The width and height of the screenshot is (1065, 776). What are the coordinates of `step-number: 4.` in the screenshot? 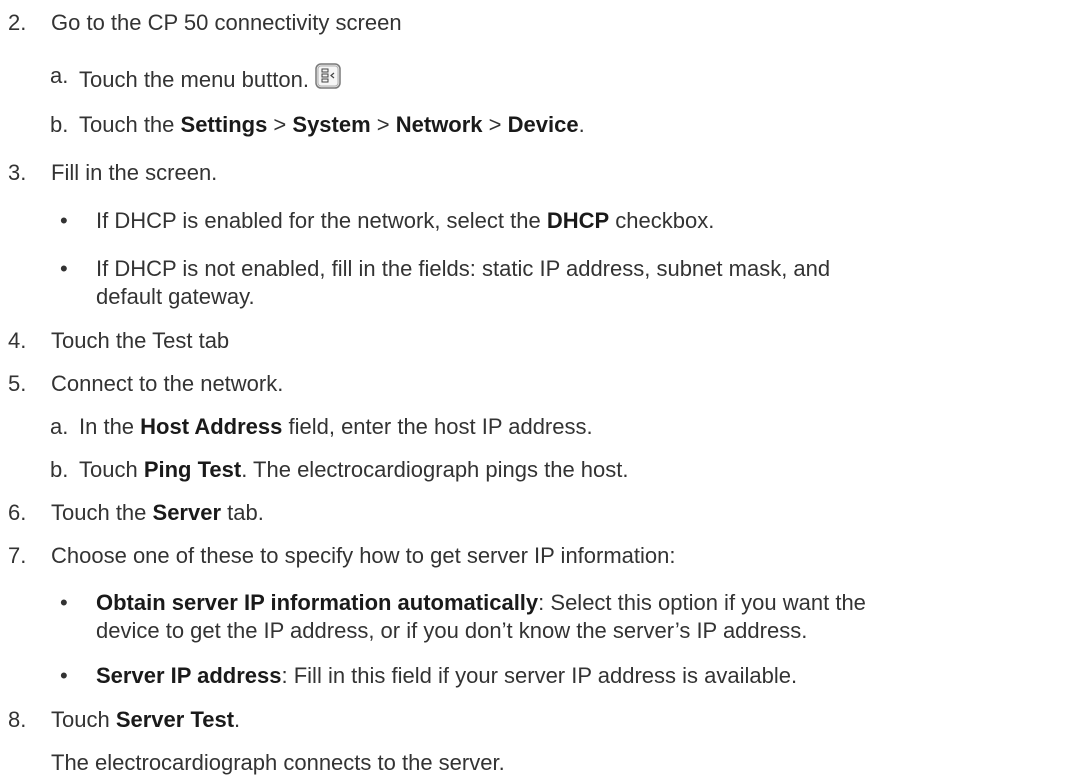 It's located at (17, 340).